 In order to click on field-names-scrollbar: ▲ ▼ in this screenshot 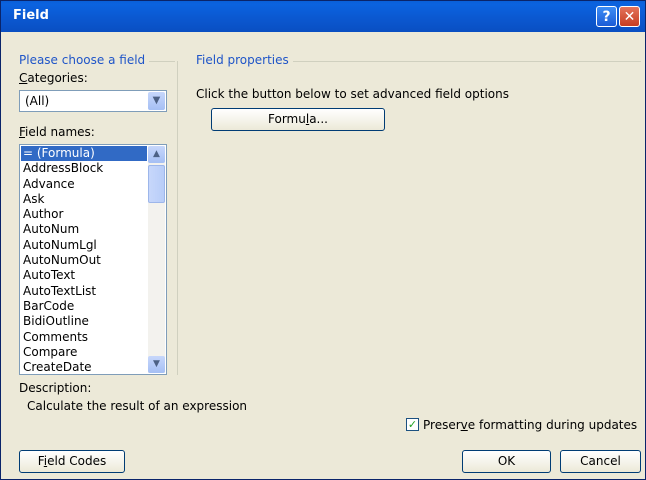, I will do `click(156, 259)`.